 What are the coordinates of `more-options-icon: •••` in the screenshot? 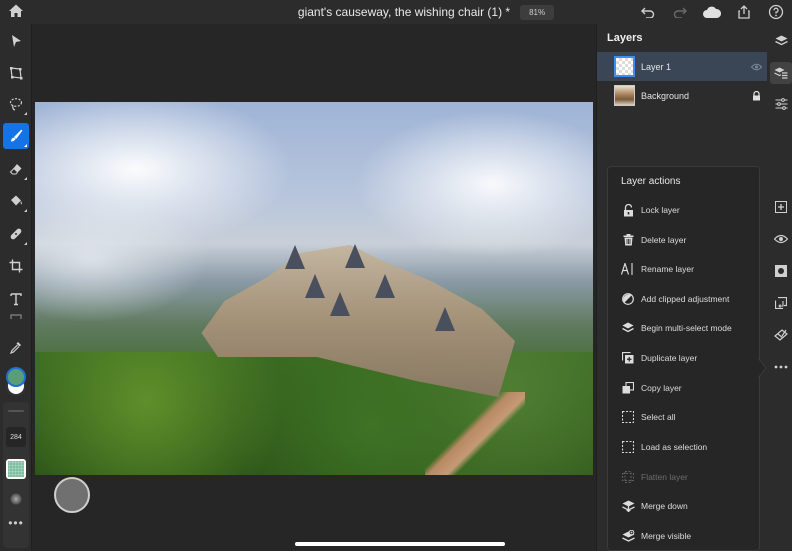 It's located at (16, 523).